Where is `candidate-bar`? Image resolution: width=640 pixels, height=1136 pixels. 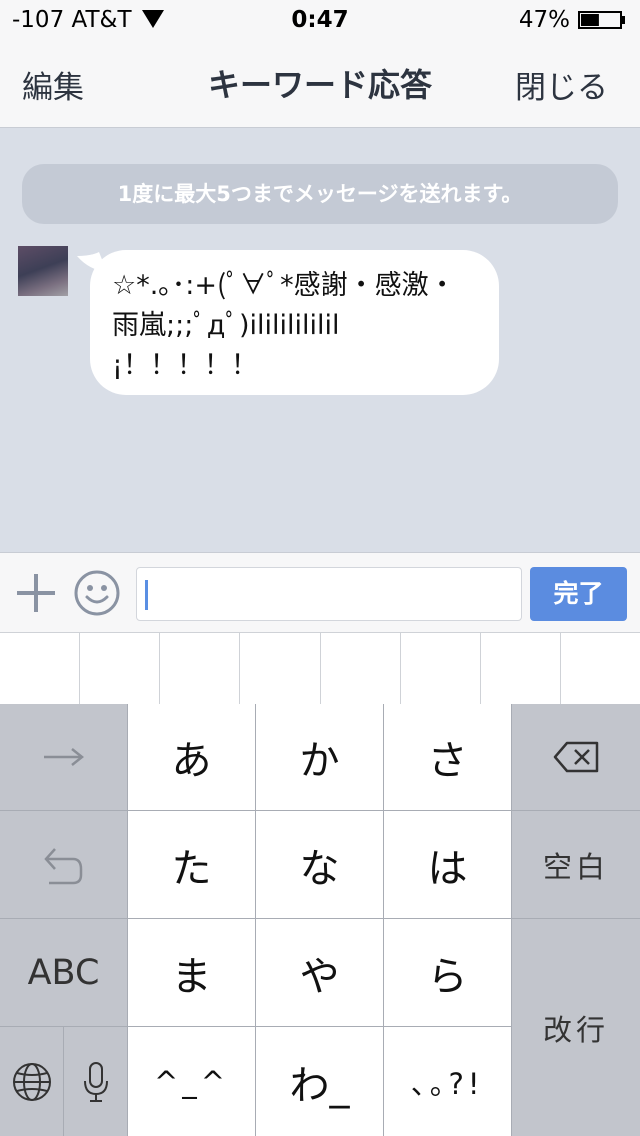
candidate-bar is located at coordinates (320, 668).